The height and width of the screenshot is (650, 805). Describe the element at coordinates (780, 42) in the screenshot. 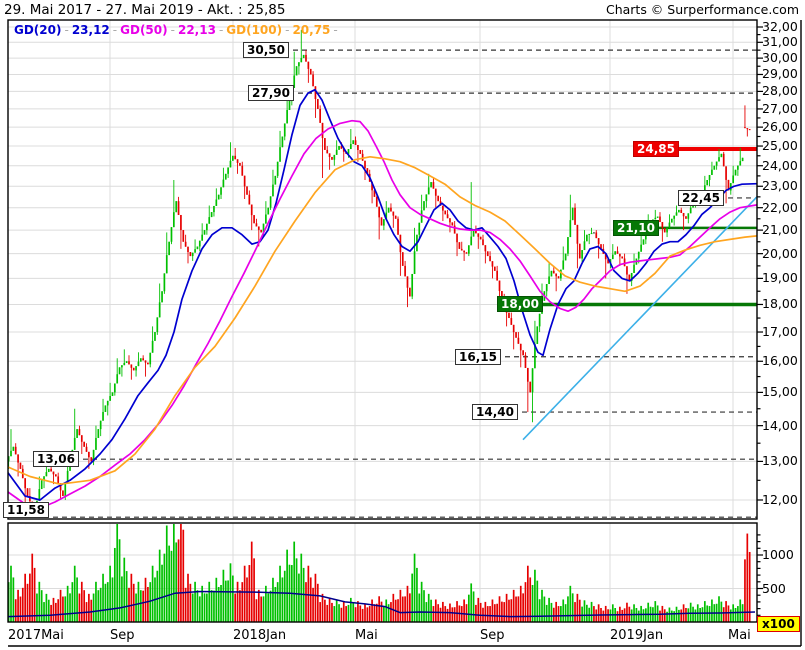

I see `price-tick-label: 31,00` at that location.